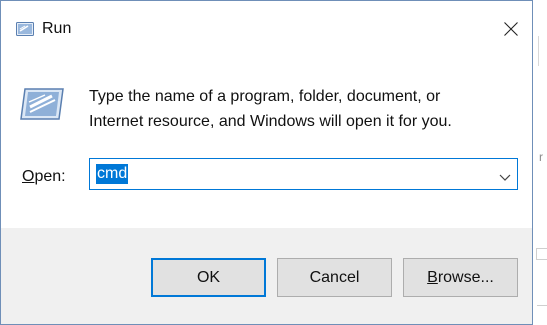  Describe the element at coordinates (112, 174) in the screenshot. I see `open-input: cmd` at that location.